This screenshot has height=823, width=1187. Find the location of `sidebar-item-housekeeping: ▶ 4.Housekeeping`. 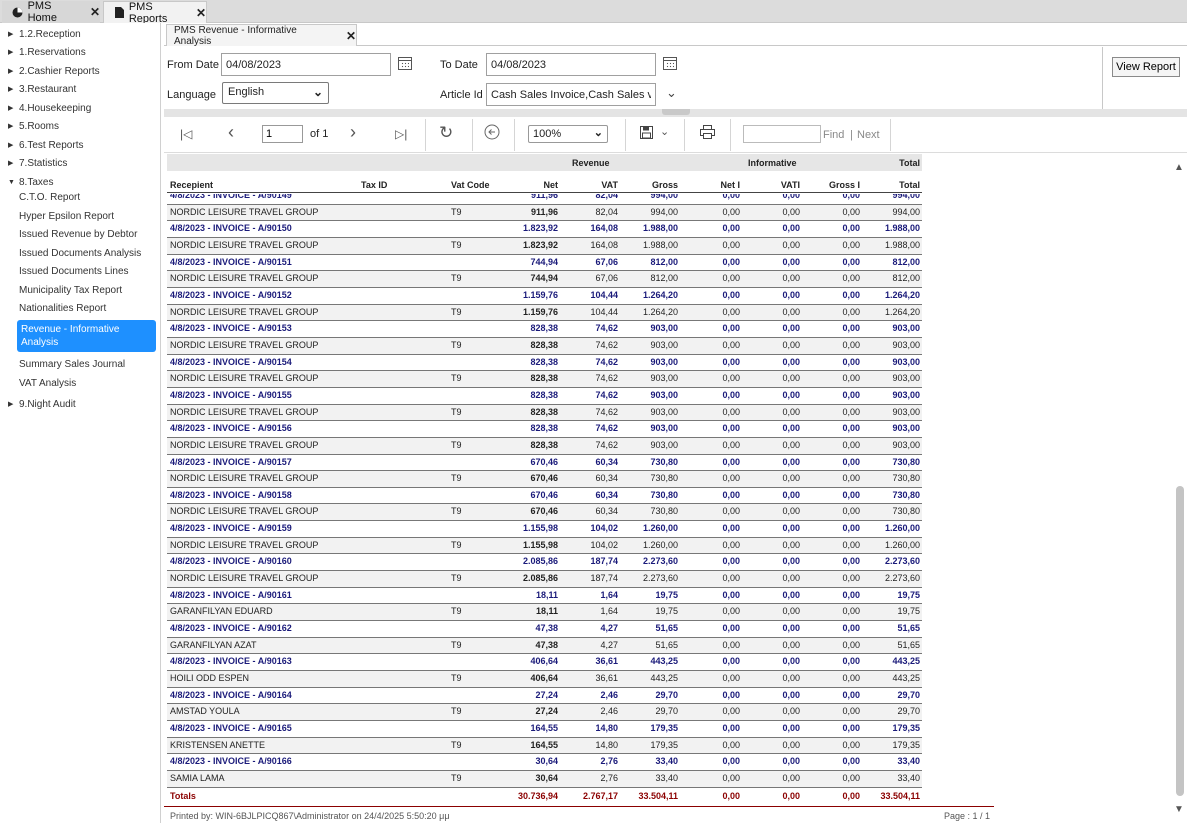

sidebar-item-housekeeping: ▶ 4.Housekeeping is located at coordinates (49, 108).